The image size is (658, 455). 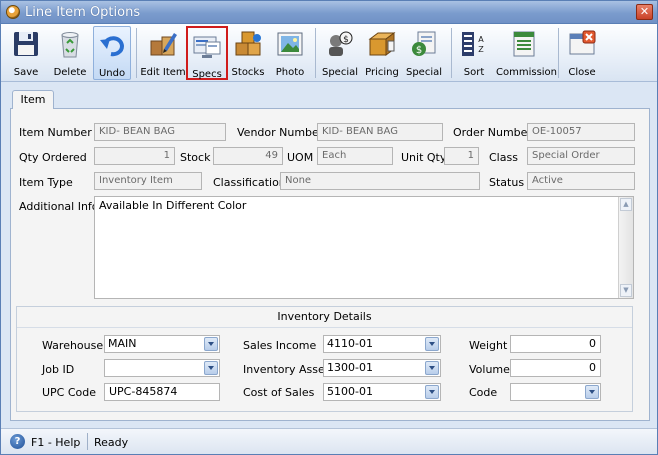 I want to click on stocks-label: Stocks, so click(x=248, y=72).